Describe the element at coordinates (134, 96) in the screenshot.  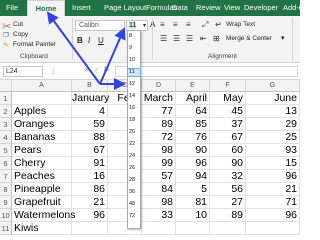
I see `font-size-option: 14` at that location.